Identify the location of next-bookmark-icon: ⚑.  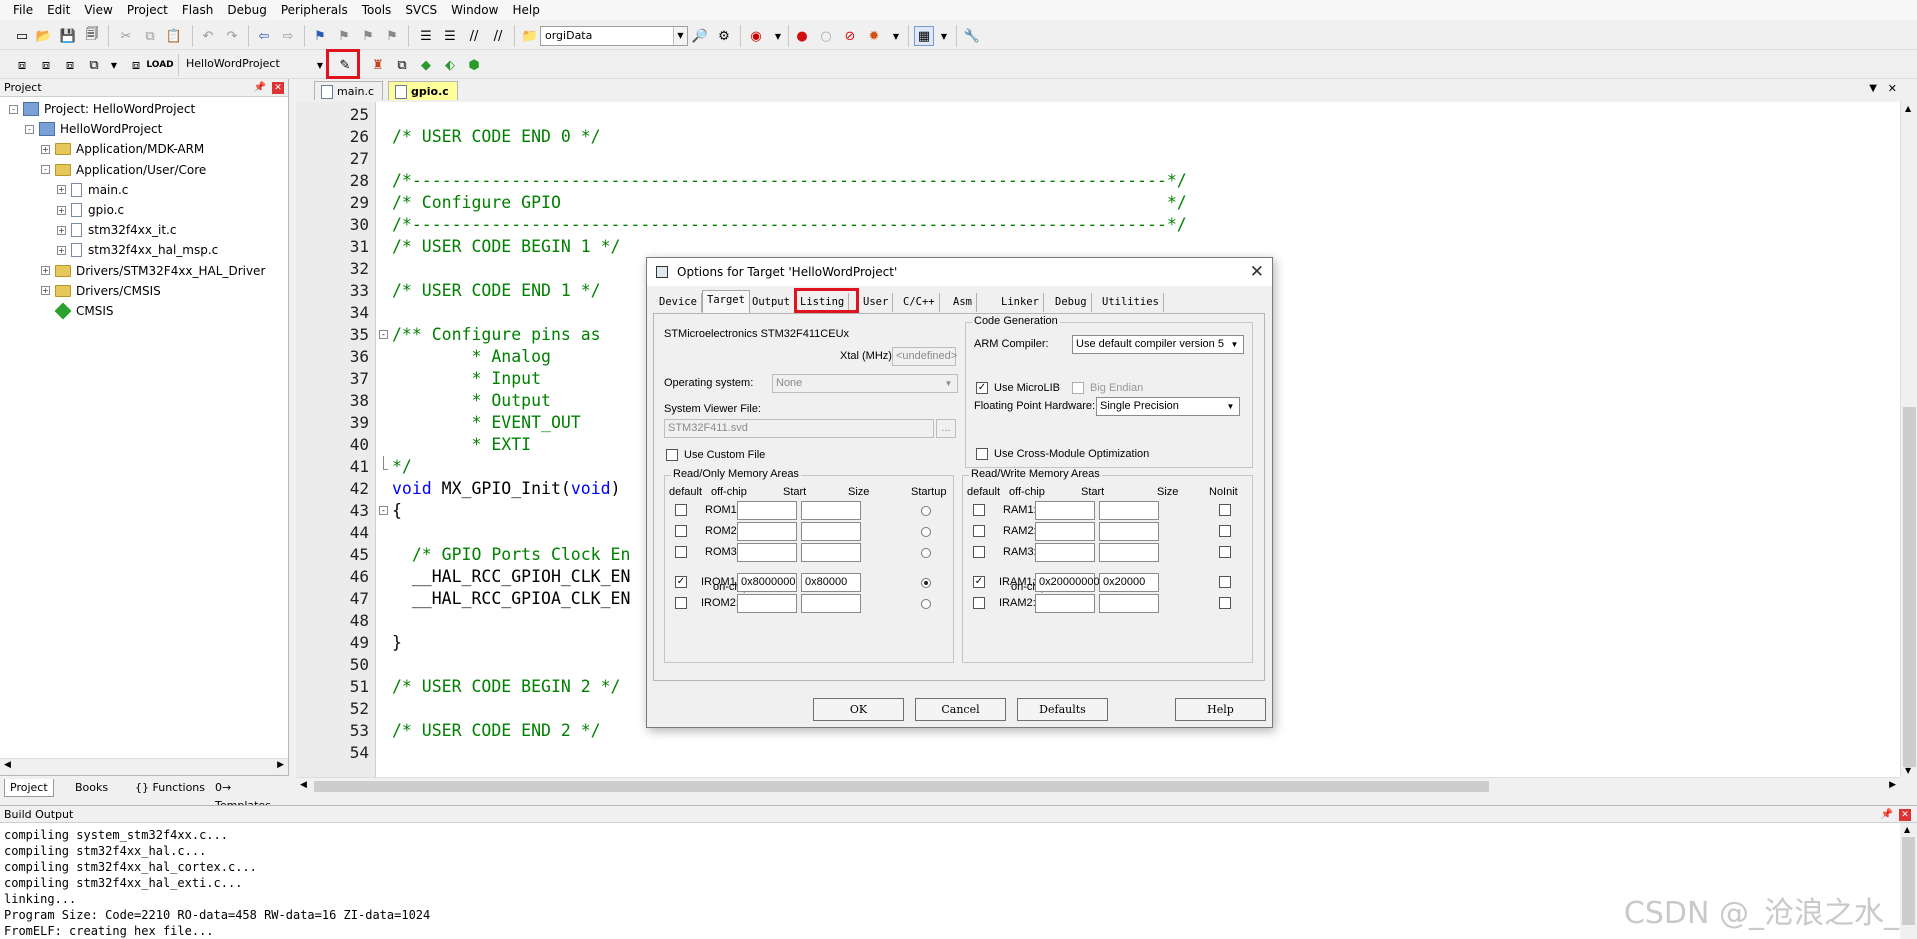
(368, 36).